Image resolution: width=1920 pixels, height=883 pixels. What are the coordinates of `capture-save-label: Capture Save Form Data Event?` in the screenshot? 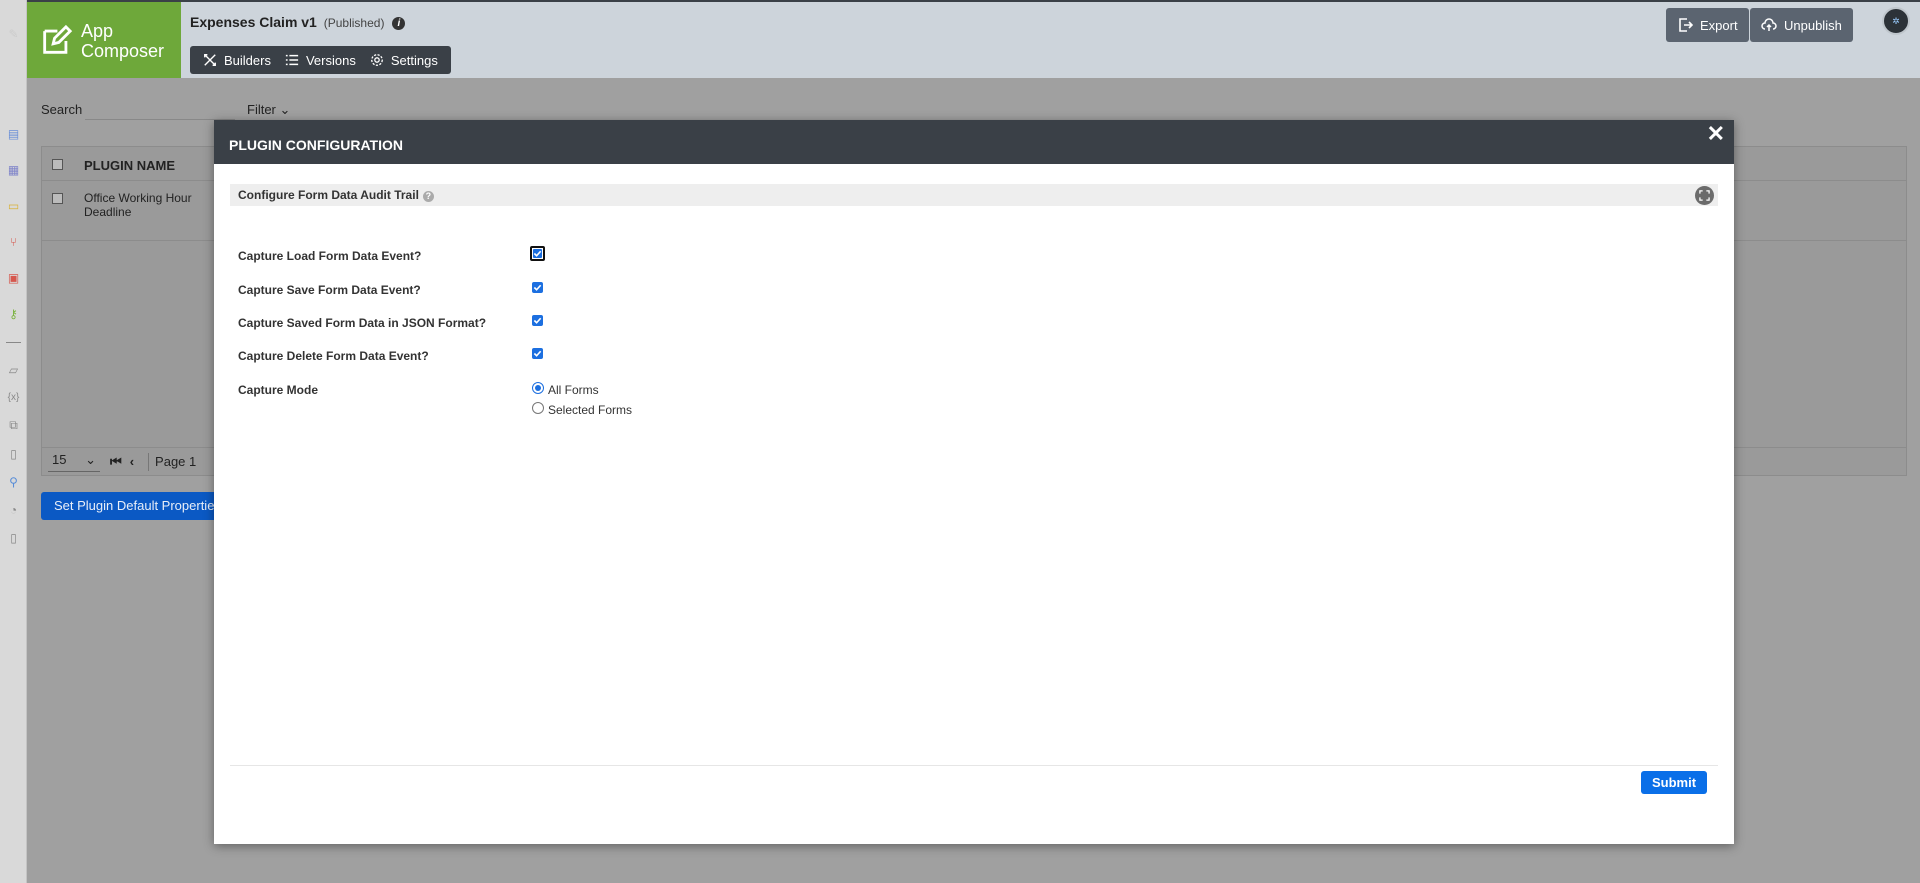 It's located at (329, 290).